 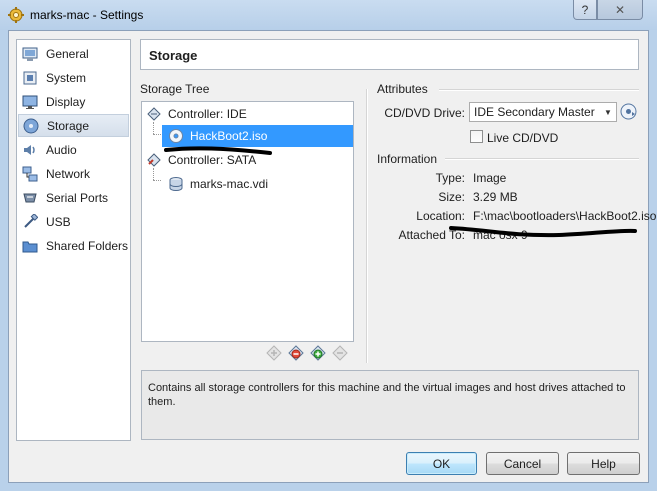 I want to click on nav-item-general: General, so click(x=73, y=53).